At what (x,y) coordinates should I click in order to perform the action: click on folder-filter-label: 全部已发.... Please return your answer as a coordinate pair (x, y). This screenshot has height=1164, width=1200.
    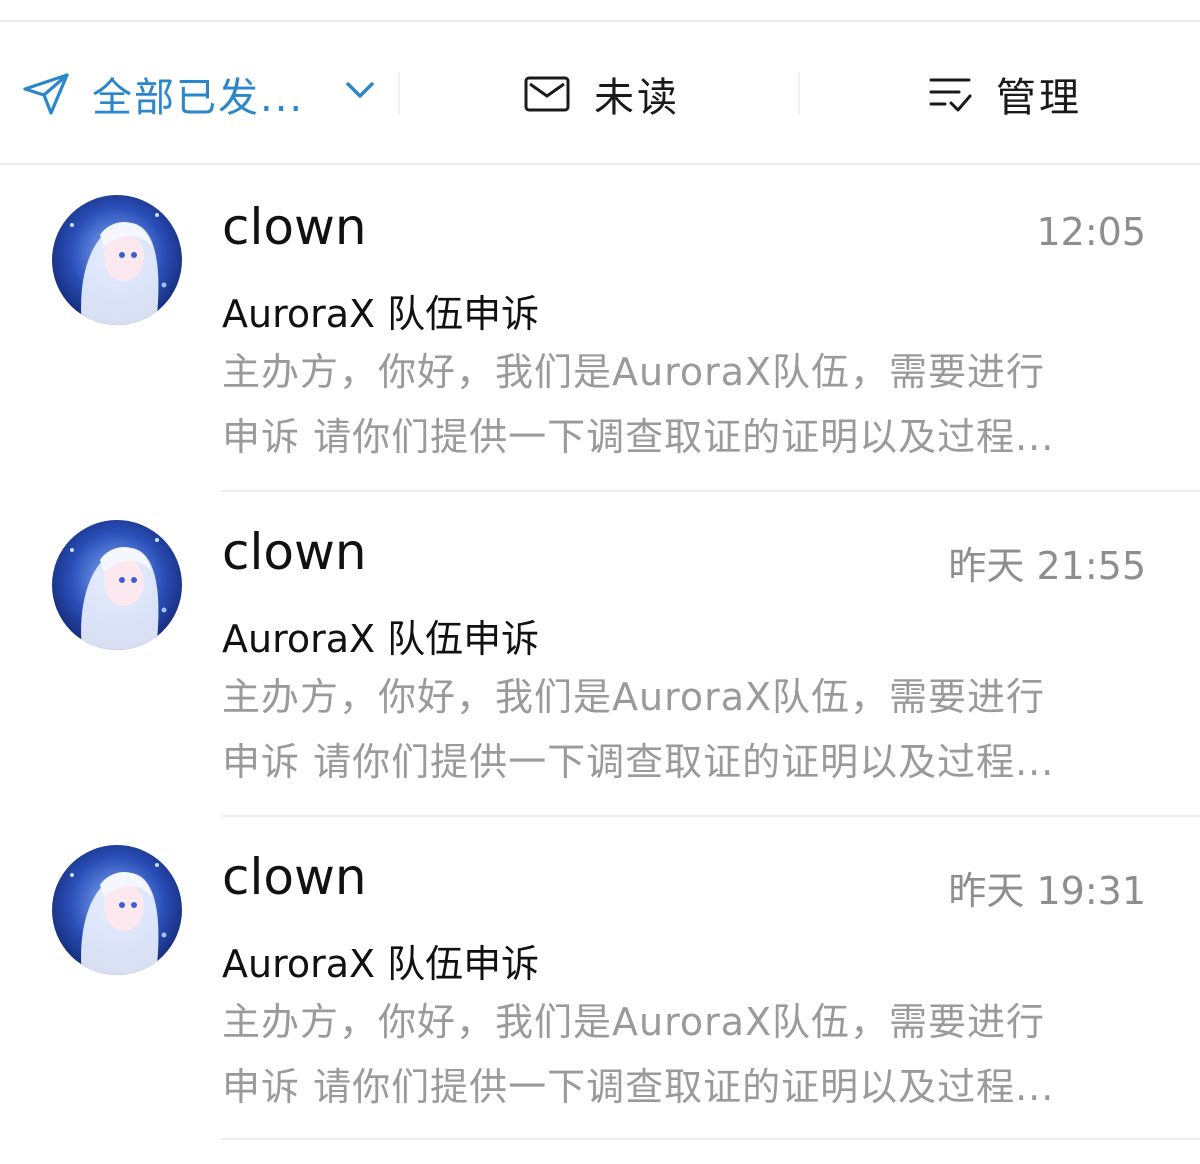
    Looking at the image, I should click on (198, 97).